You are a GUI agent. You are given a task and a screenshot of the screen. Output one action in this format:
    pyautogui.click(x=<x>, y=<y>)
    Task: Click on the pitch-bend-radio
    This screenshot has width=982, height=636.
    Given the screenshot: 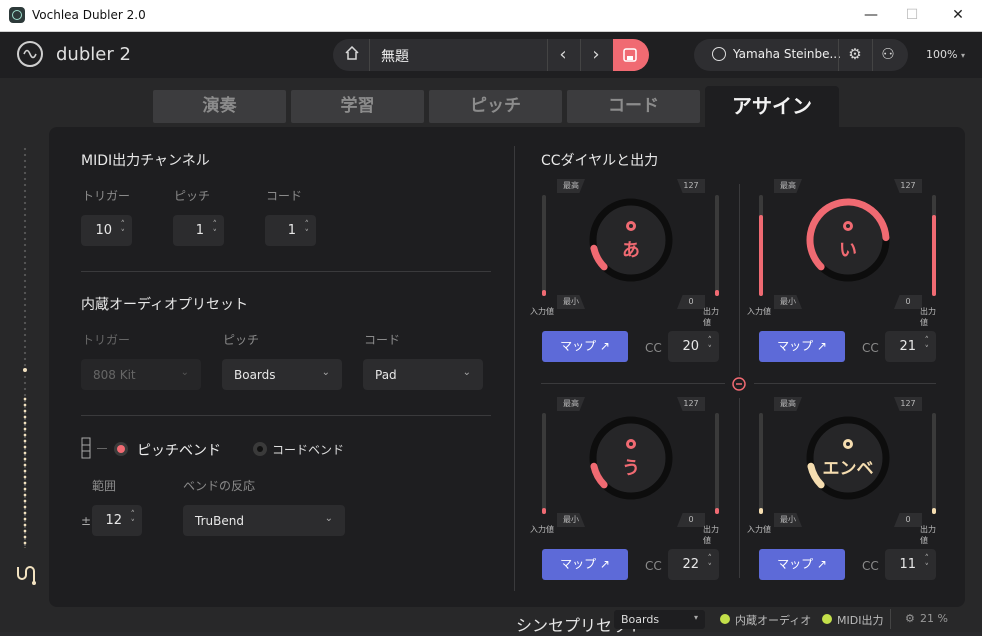 What is the action you would take?
    pyautogui.click(x=121, y=449)
    